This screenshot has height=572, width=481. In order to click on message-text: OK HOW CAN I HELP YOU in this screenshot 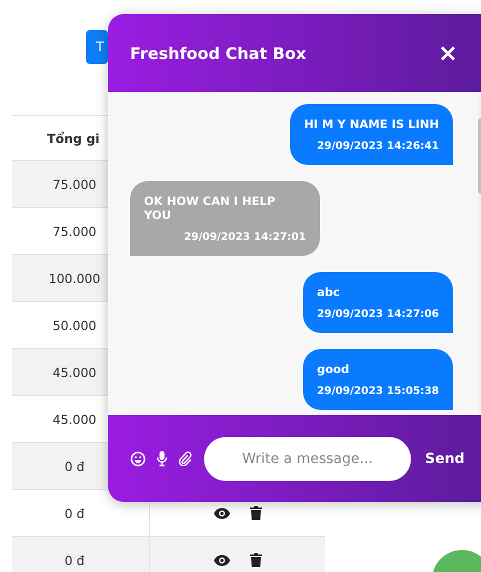, I will do `click(210, 208)`.